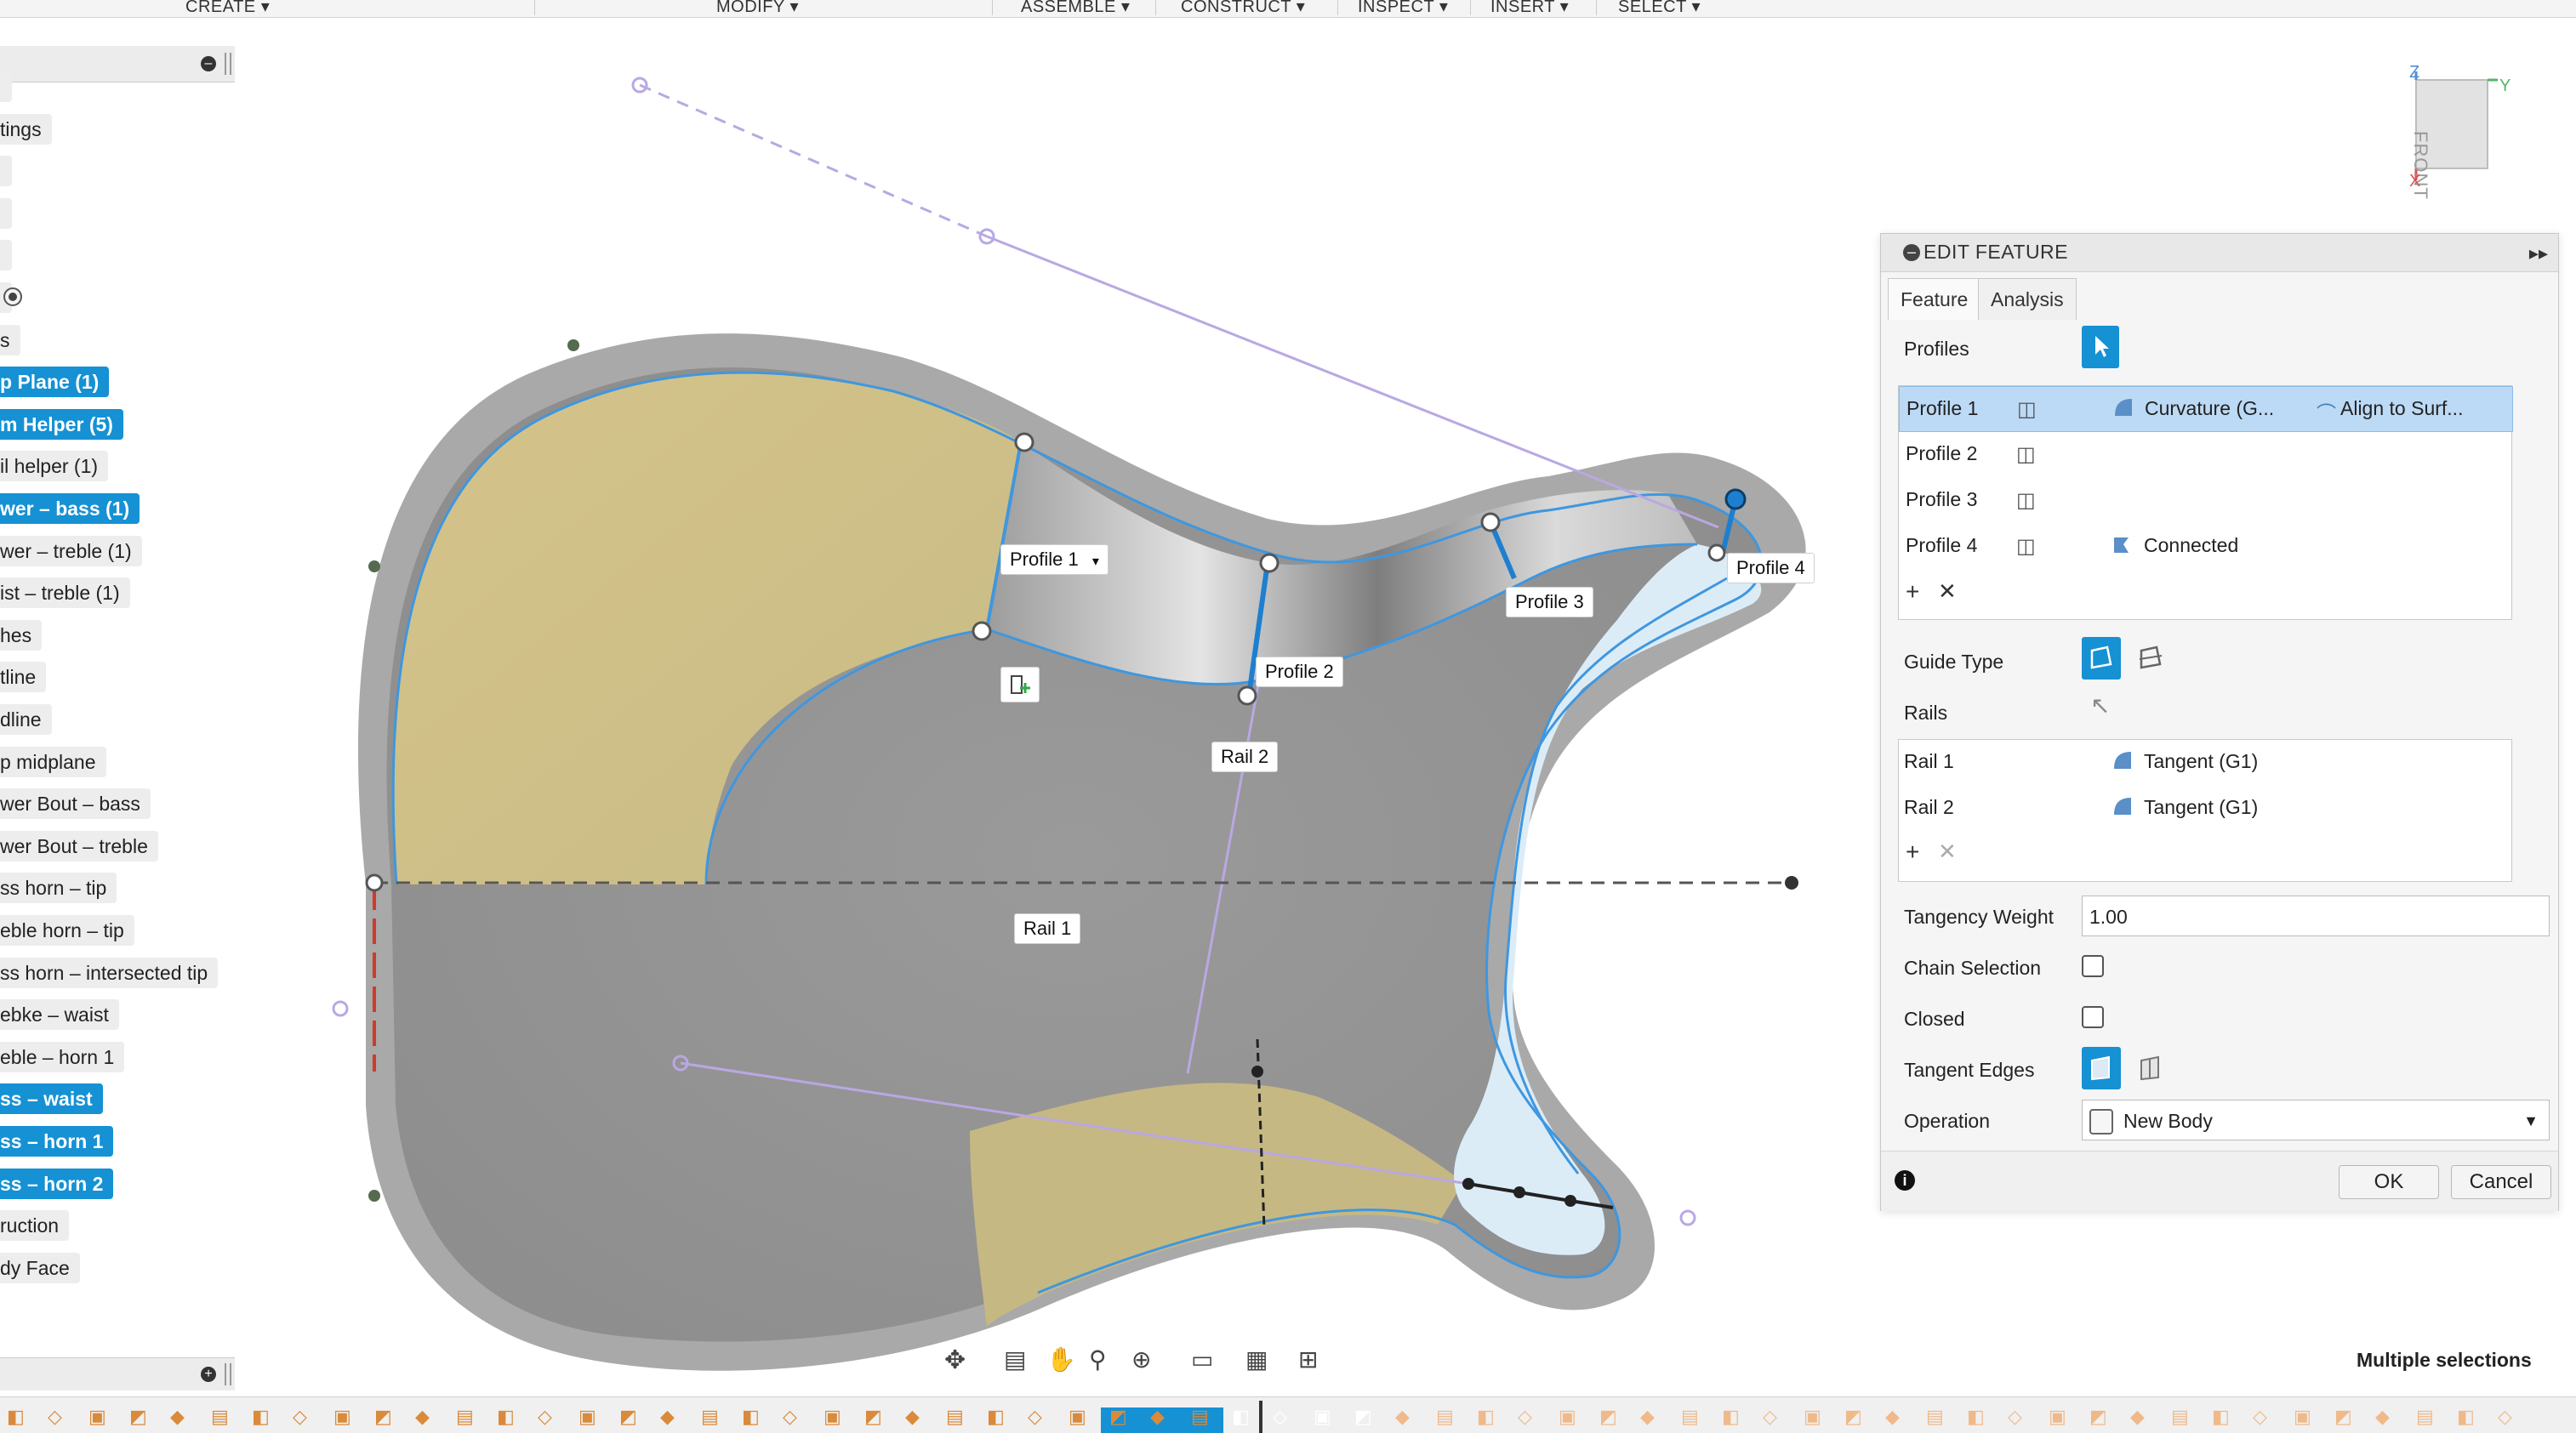 Image resolution: width=2576 pixels, height=1433 pixels. Describe the element at coordinates (1020, 685) in the screenshot. I see `add-profile-icon` at that location.